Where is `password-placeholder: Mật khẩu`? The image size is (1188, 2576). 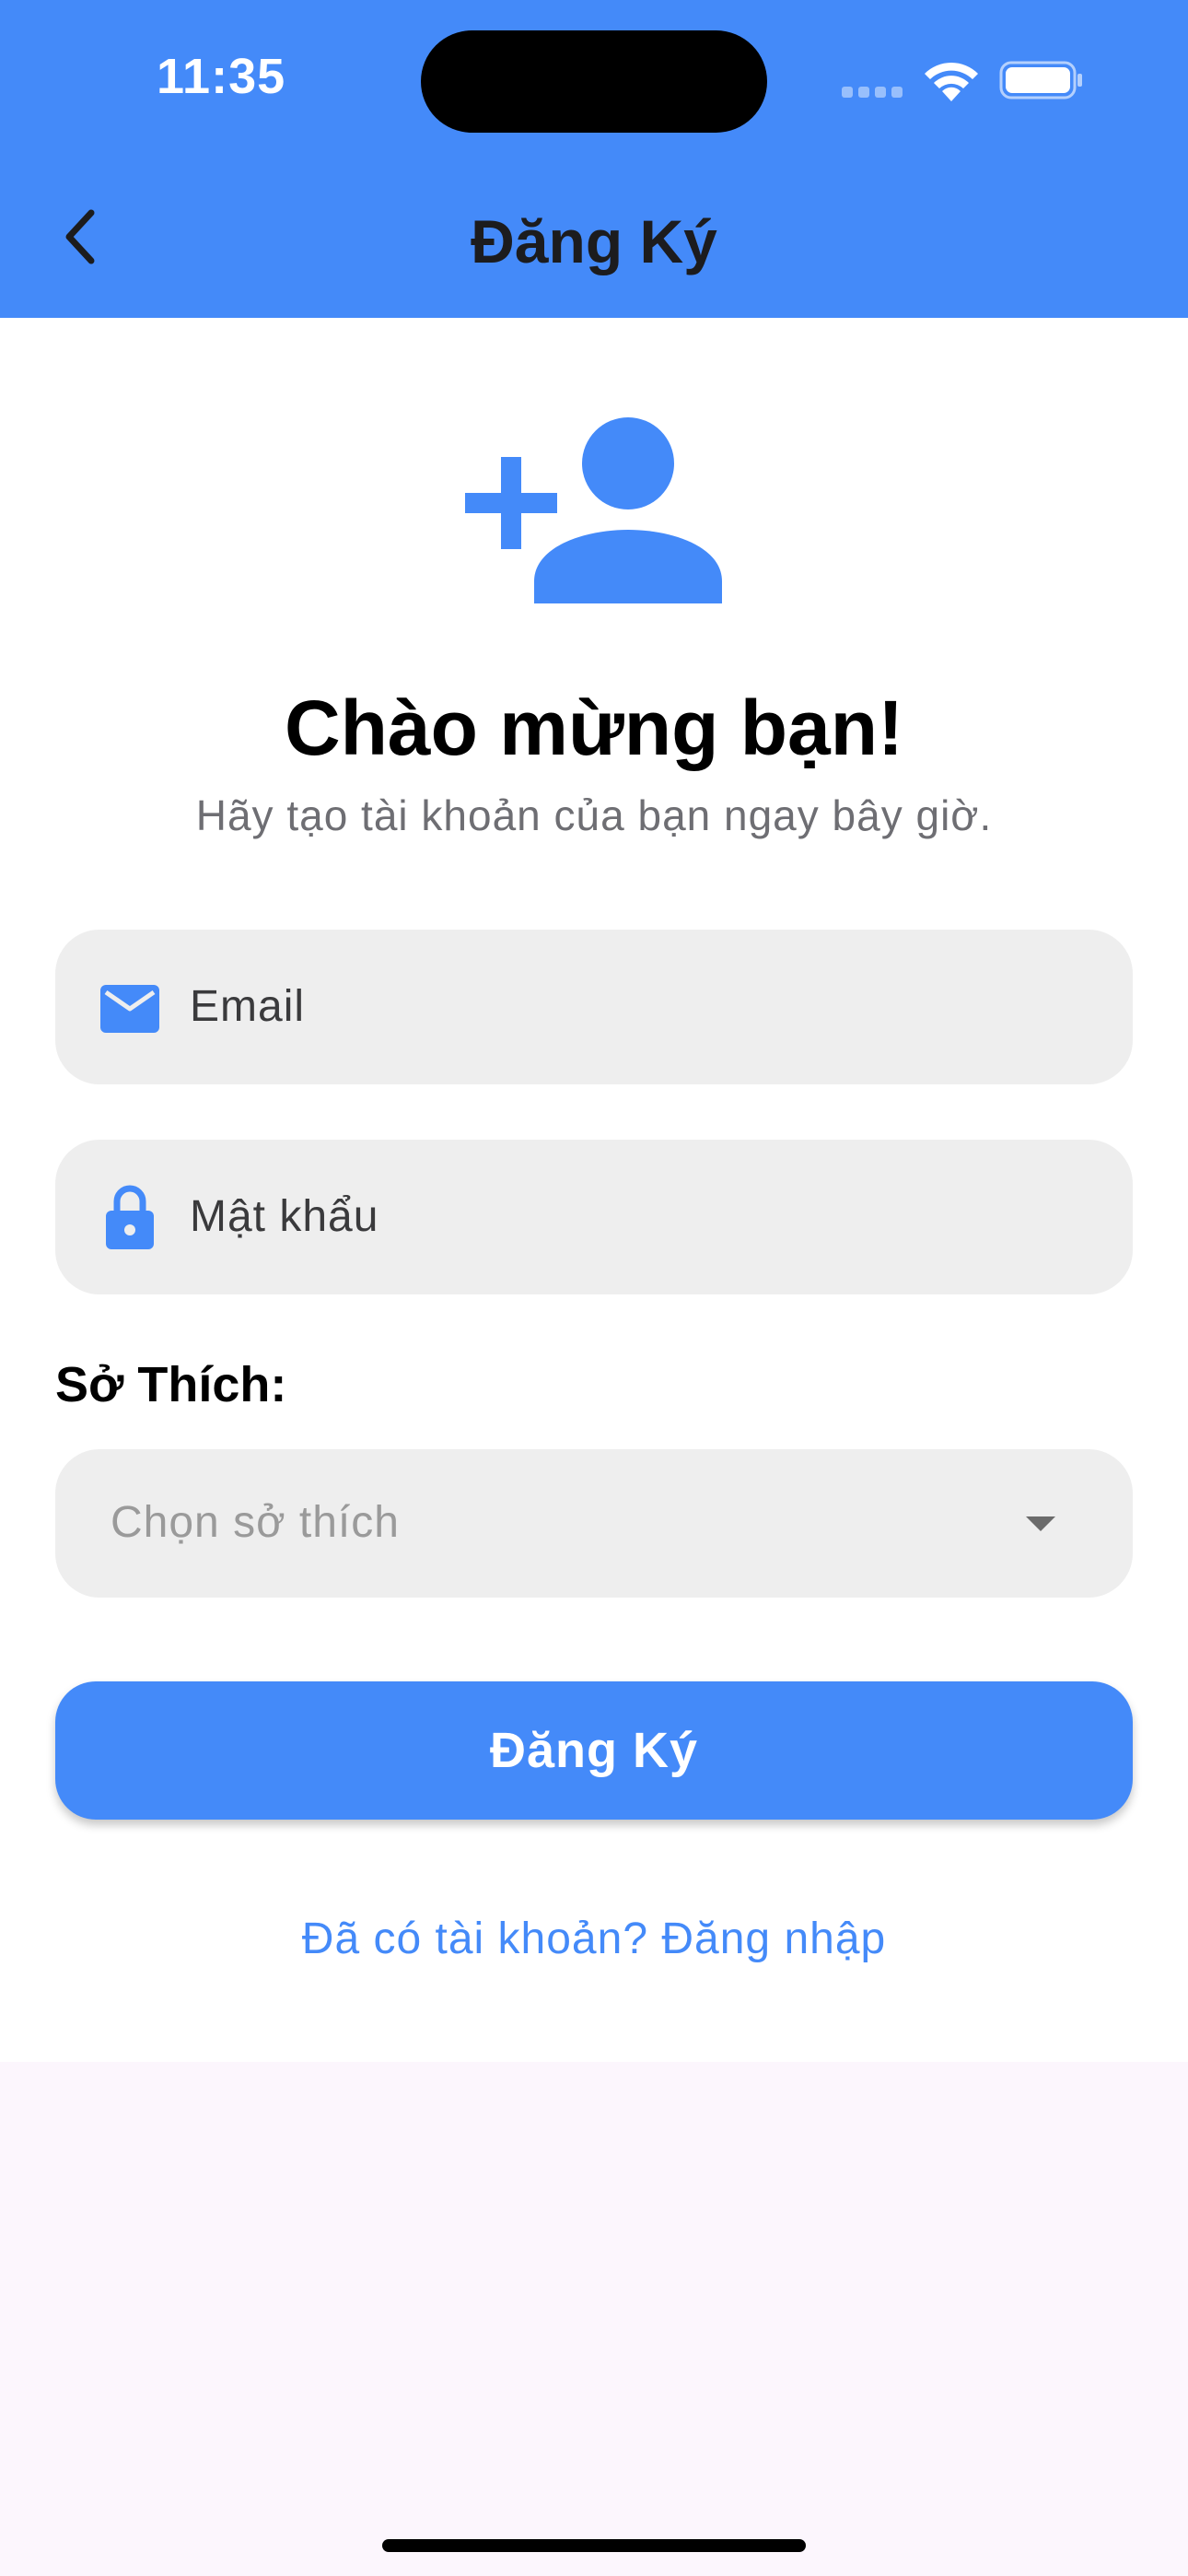
password-placeholder: Mật khẩu is located at coordinates (284, 1216).